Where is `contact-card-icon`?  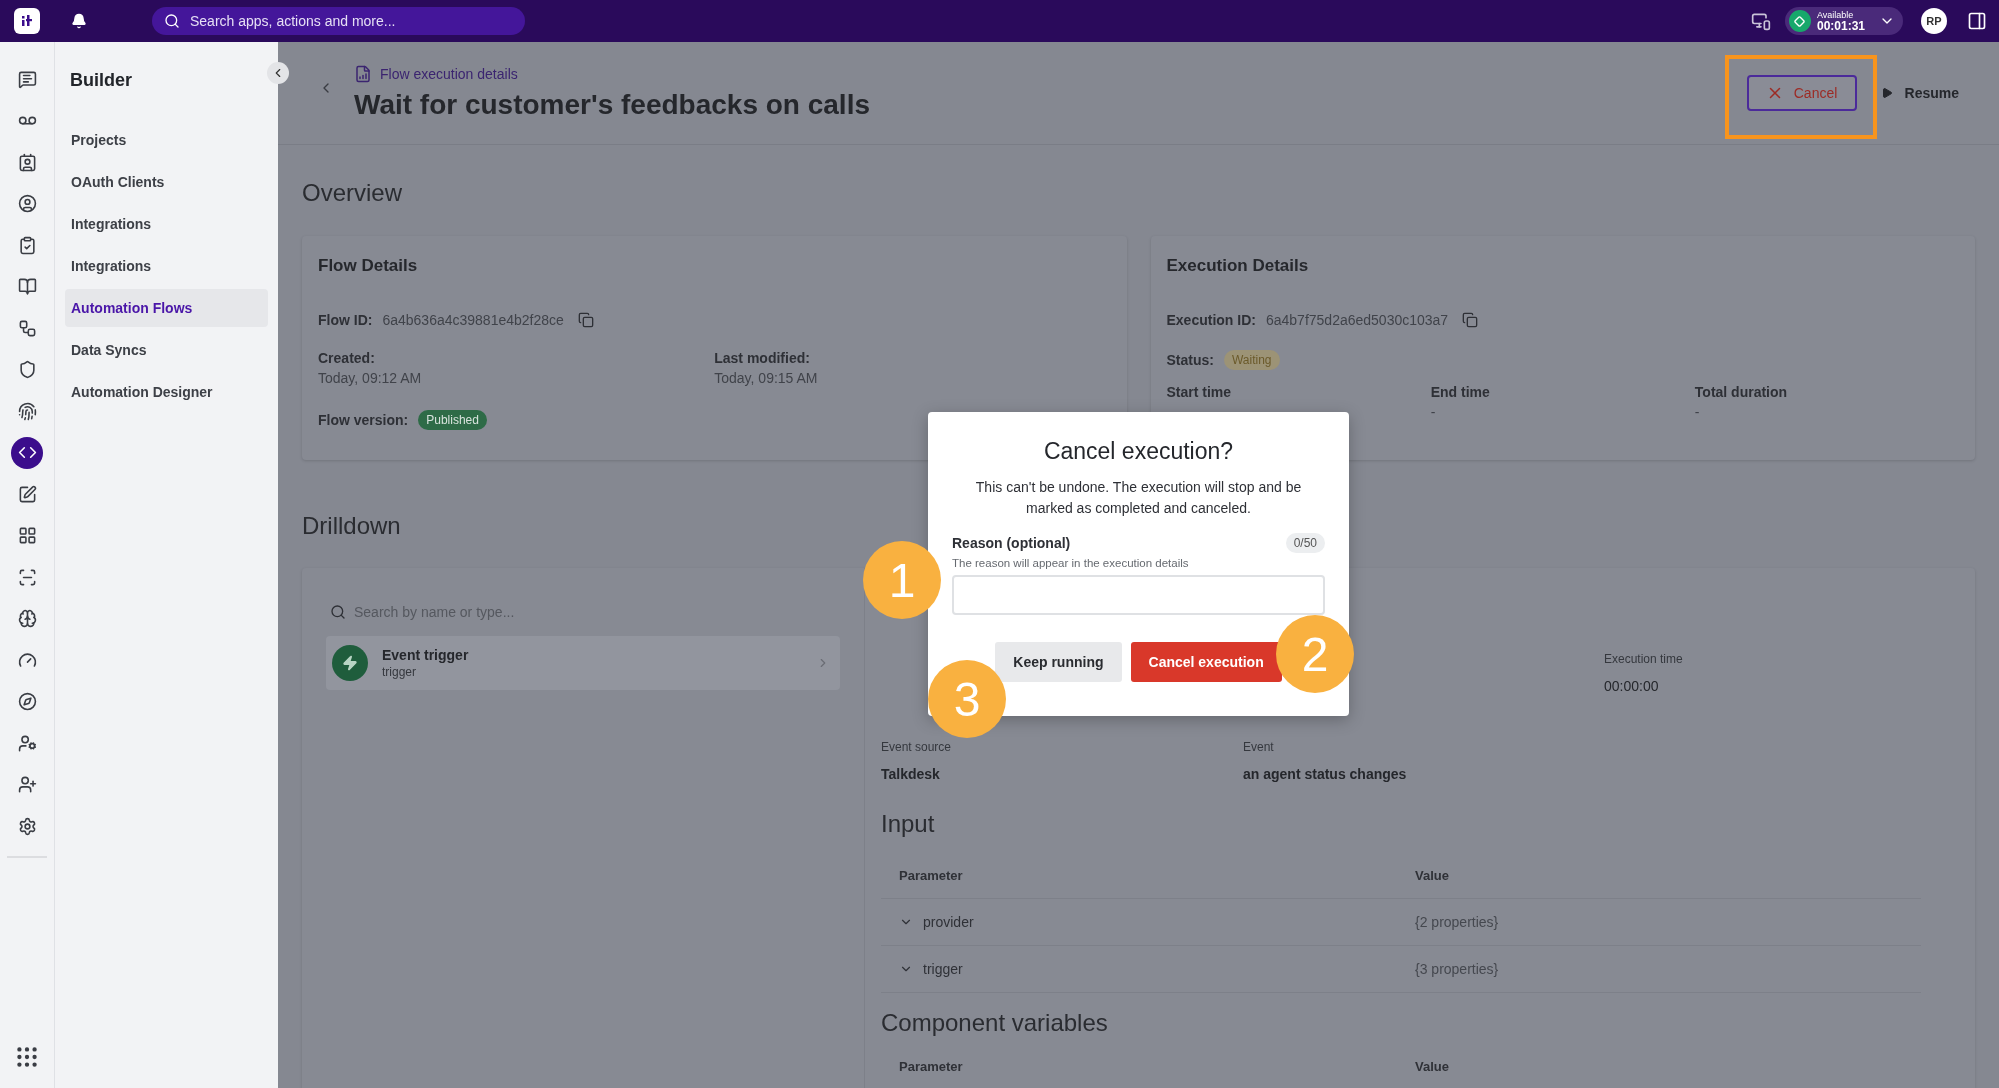 contact-card-icon is located at coordinates (27, 162).